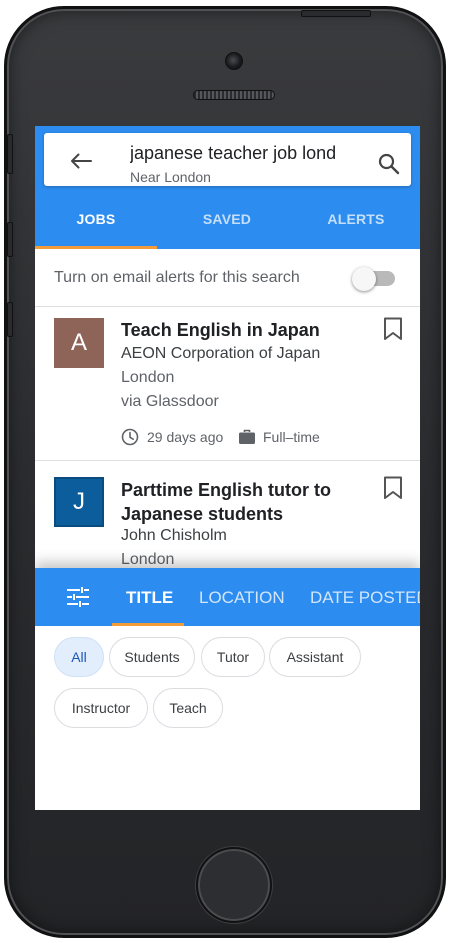 This screenshot has height=943, width=450. What do you see at coordinates (10, 239) in the screenshot?
I see `volume-up-button` at bounding box center [10, 239].